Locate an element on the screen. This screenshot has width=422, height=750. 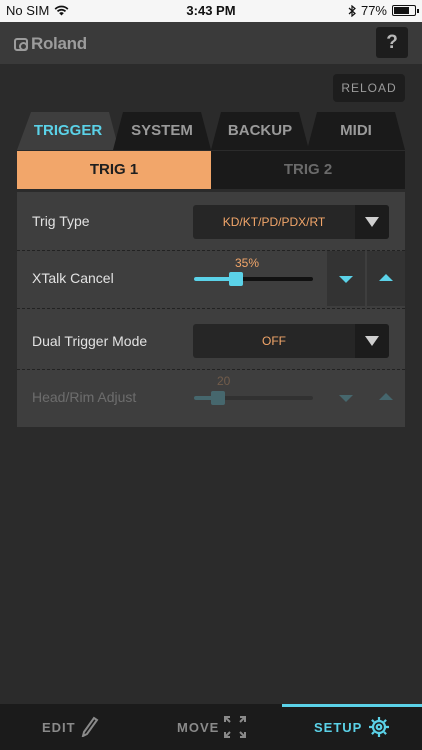
head-rim-adjust-slider is located at coordinates (253, 398).